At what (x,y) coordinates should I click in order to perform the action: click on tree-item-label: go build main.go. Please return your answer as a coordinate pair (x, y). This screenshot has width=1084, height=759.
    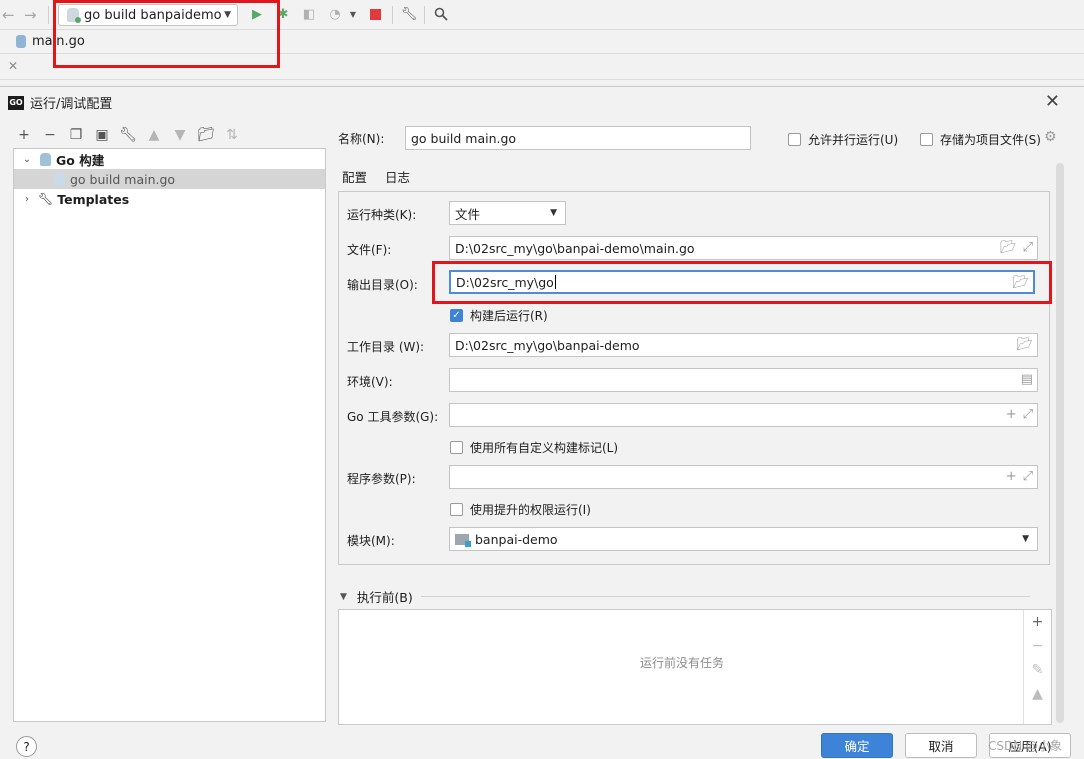
    Looking at the image, I should click on (123, 179).